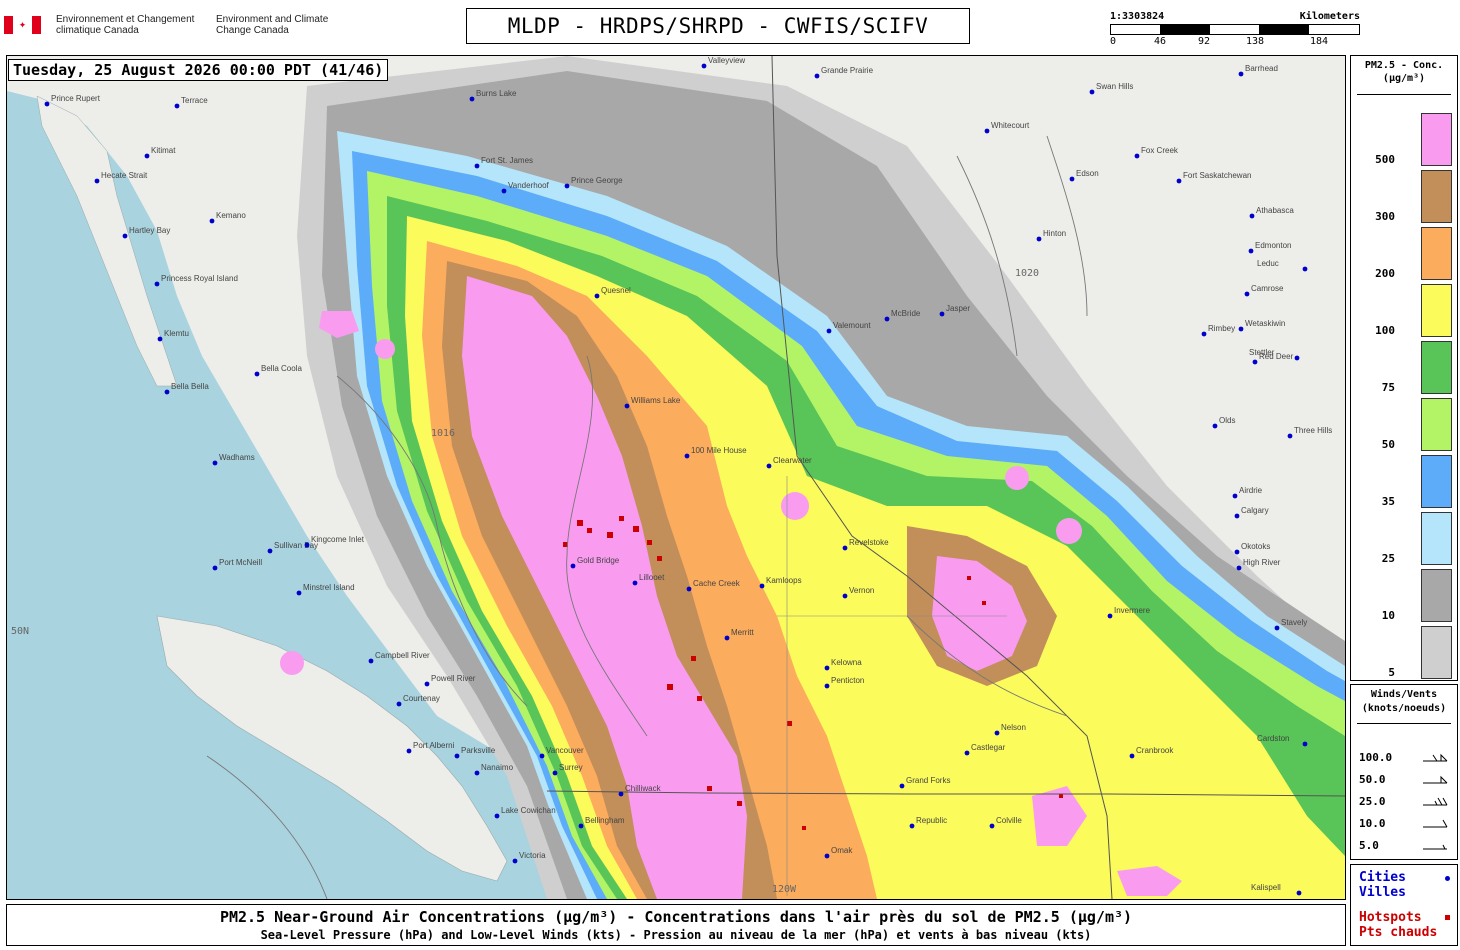 This screenshot has width=1460, height=950. Describe the element at coordinates (176, 333) in the screenshot. I see `city-label: Klemtu` at that location.